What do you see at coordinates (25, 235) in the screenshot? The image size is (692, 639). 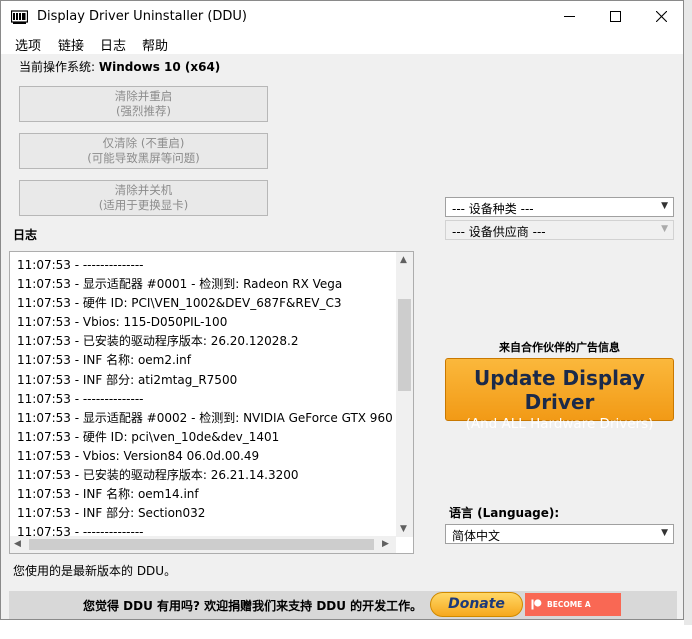 I see `log-label: 日志` at bounding box center [25, 235].